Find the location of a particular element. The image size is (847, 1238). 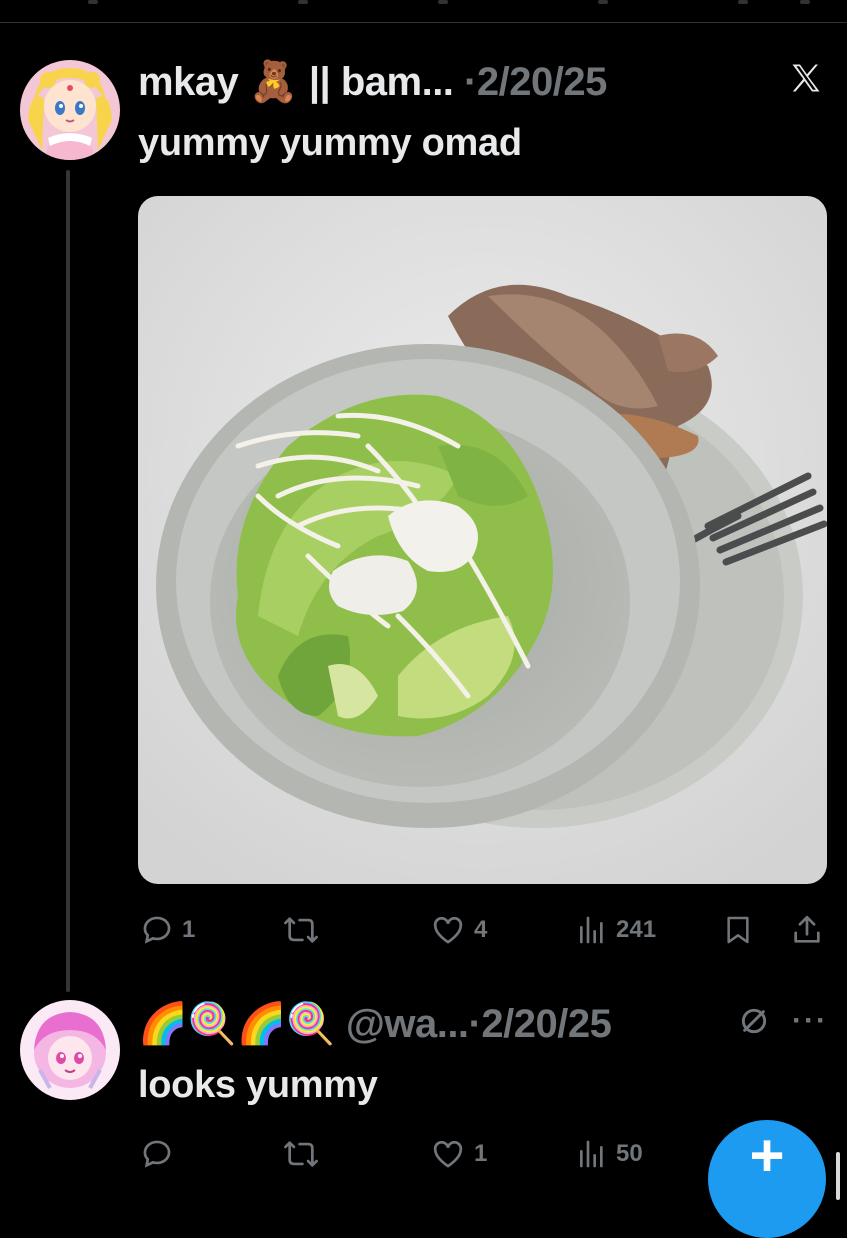

share-button is located at coordinates (807, 930).